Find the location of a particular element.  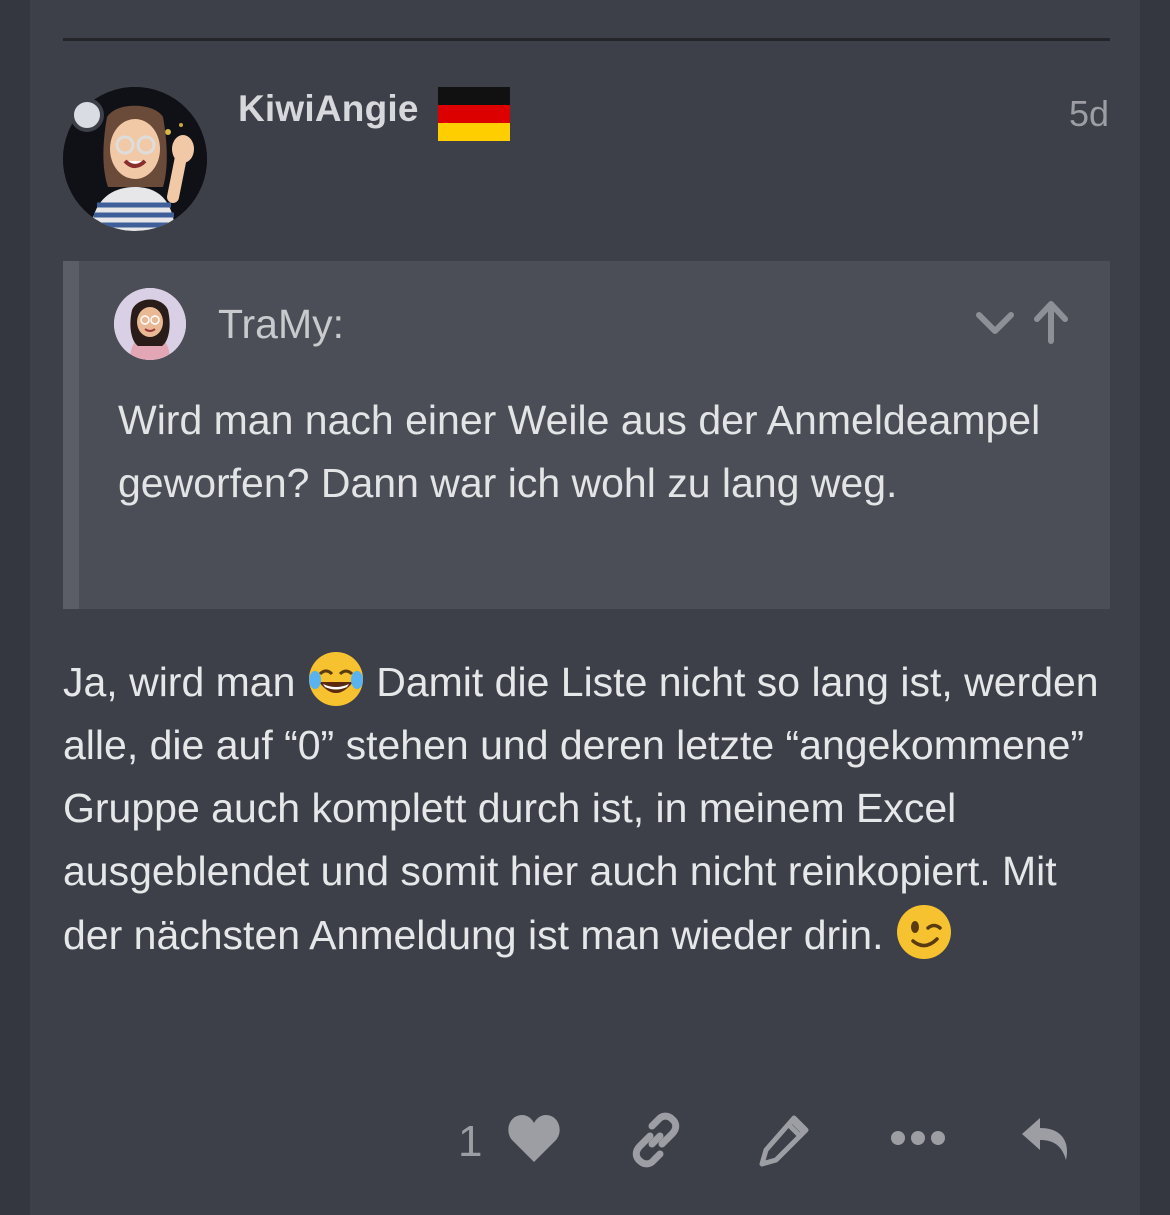

page-margin-left is located at coordinates (15, 607).